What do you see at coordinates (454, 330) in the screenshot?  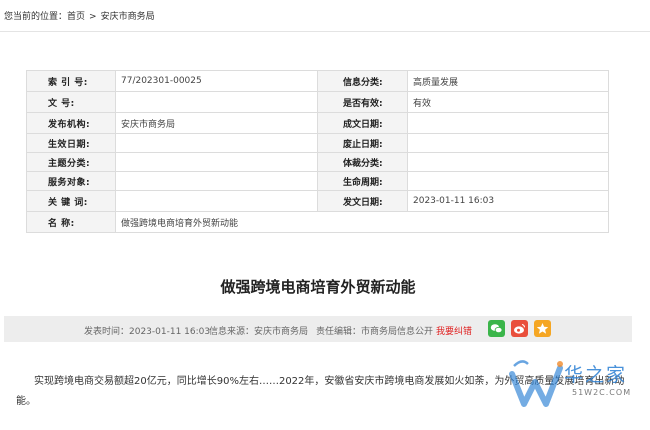 I see `report-error-link: 我要纠错` at bounding box center [454, 330].